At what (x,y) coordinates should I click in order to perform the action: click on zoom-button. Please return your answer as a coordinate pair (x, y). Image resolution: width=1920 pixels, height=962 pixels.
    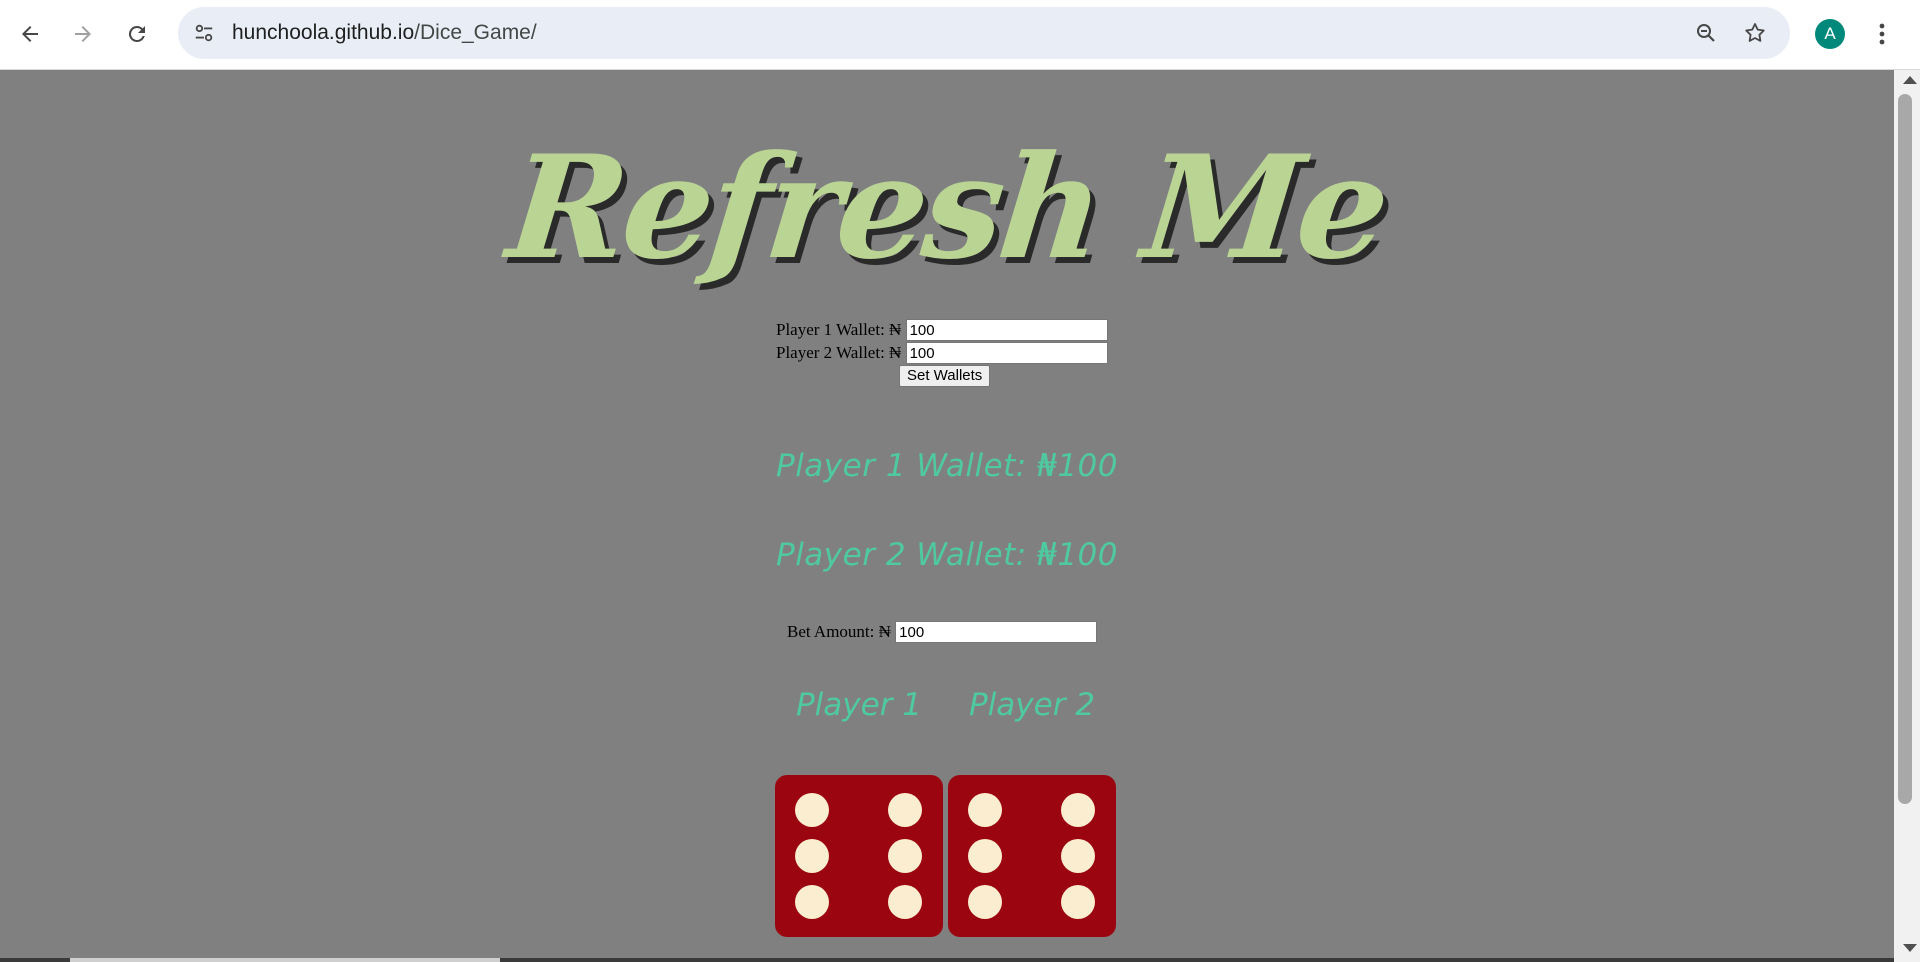
    Looking at the image, I should click on (1706, 33).